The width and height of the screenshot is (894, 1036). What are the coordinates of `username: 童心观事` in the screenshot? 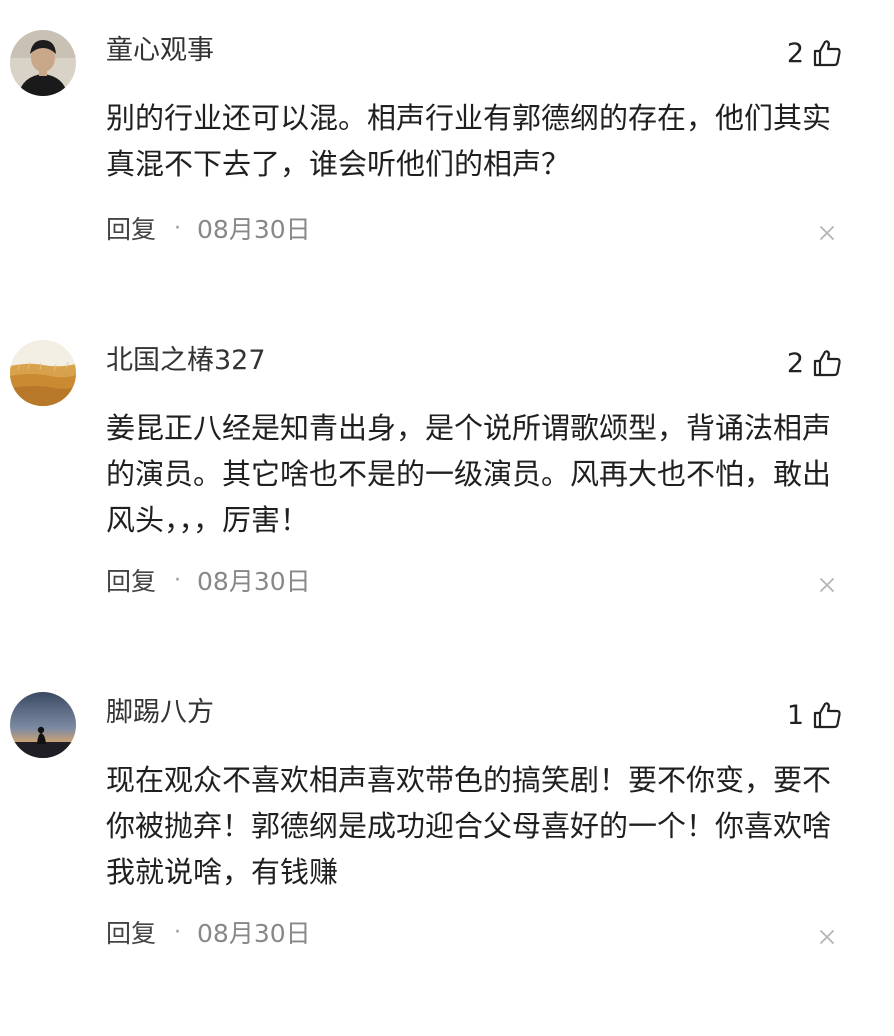 It's located at (160, 51).